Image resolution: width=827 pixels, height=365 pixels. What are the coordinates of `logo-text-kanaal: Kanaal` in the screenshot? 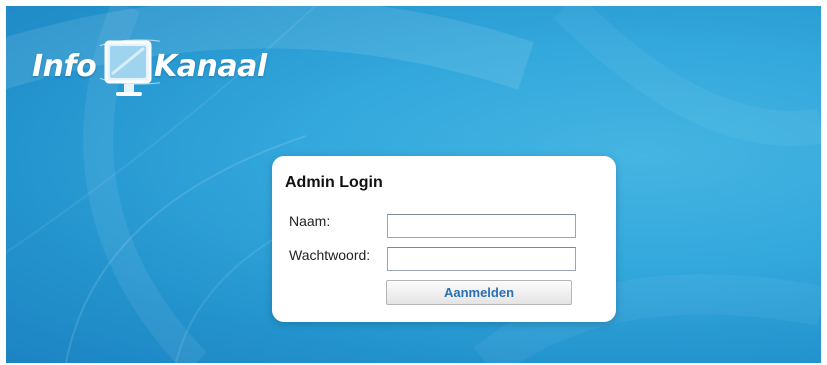 It's located at (210, 66).